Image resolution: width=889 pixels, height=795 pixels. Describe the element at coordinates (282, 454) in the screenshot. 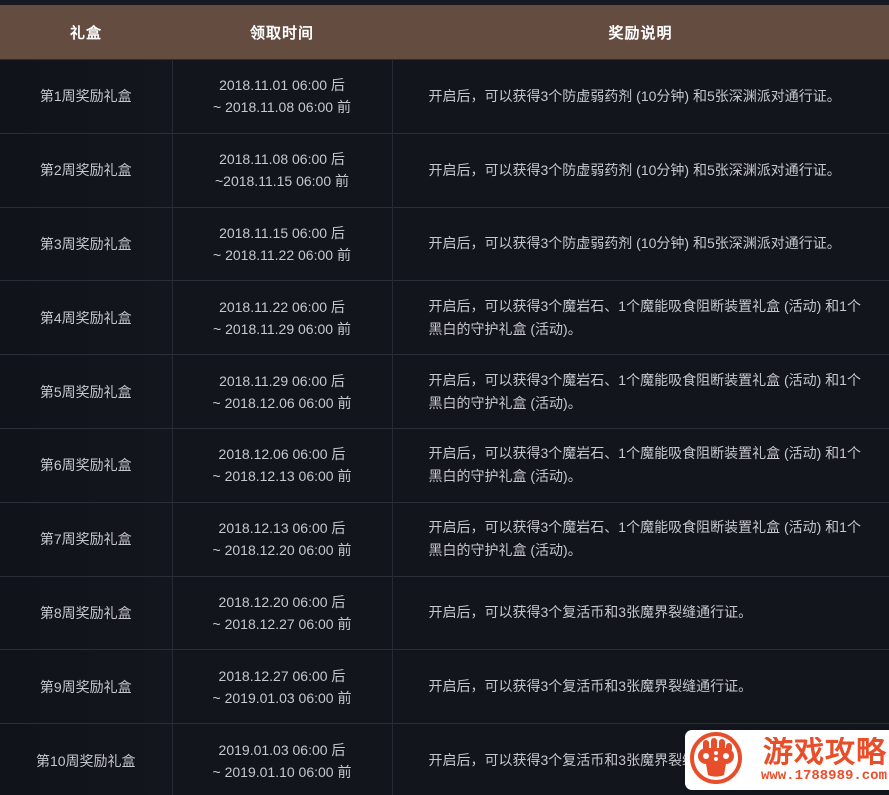

I see `claim-time-start: 2018.12.06 06:00 后` at that location.